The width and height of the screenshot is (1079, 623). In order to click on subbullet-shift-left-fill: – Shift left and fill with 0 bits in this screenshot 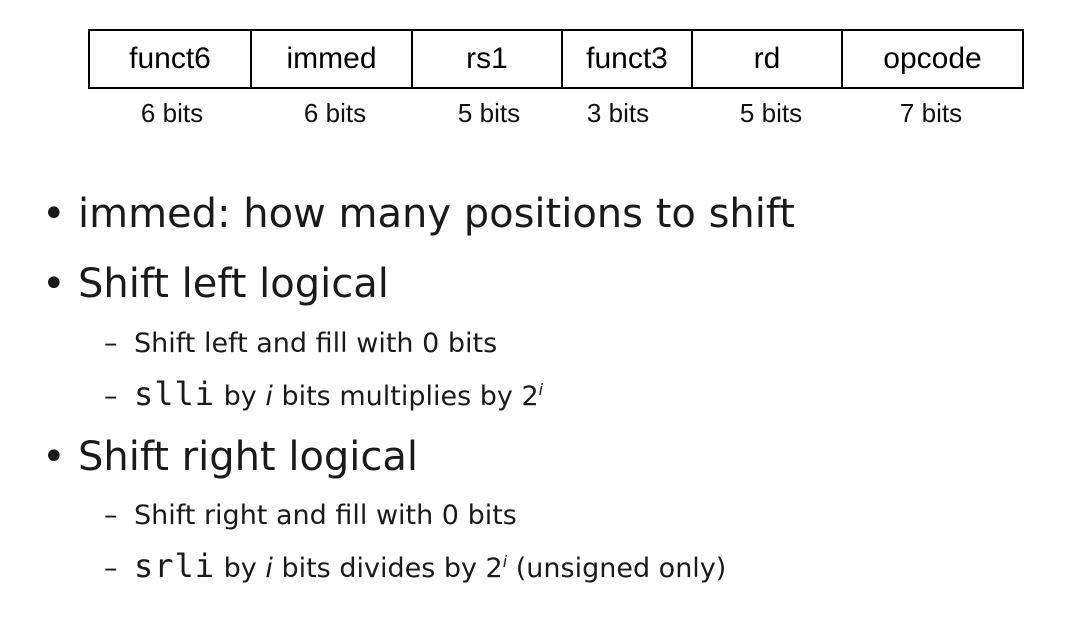, I will do `click(300, 344)`.